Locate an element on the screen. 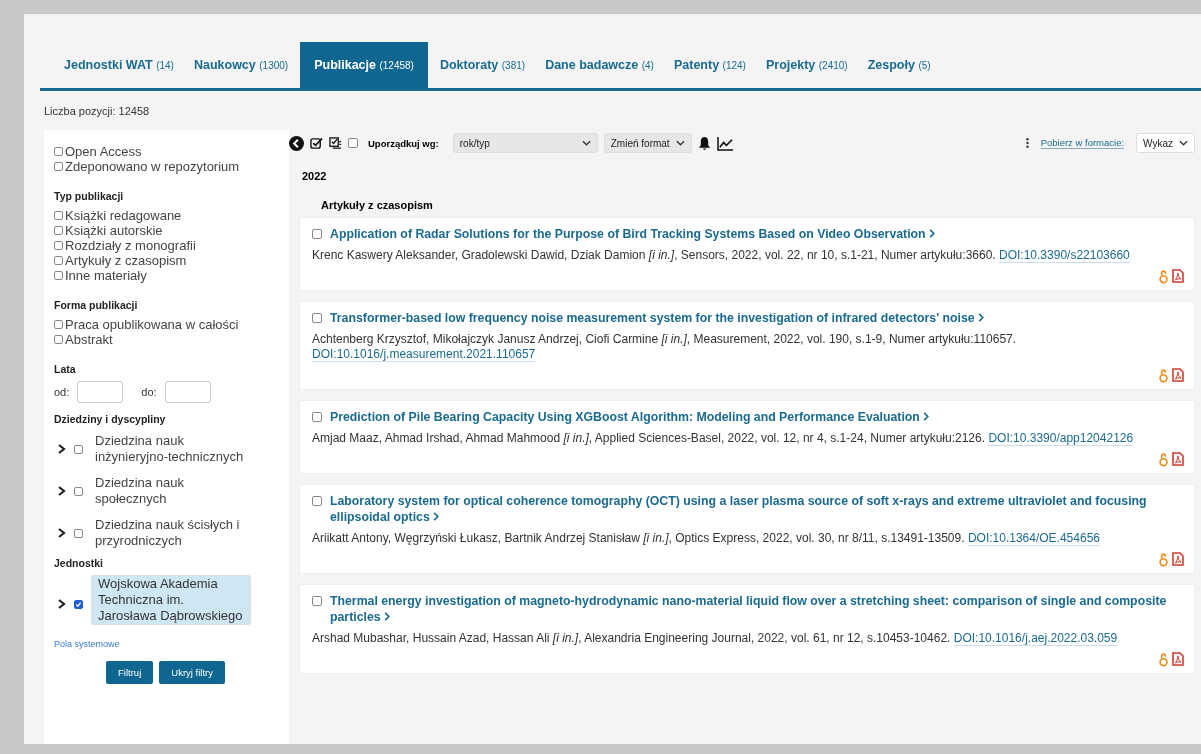 This screenshot has width=1201, height=754. doi-link: DOI:10.1016/j.measurement.2021.110657 is located at coordinates (424, 354).